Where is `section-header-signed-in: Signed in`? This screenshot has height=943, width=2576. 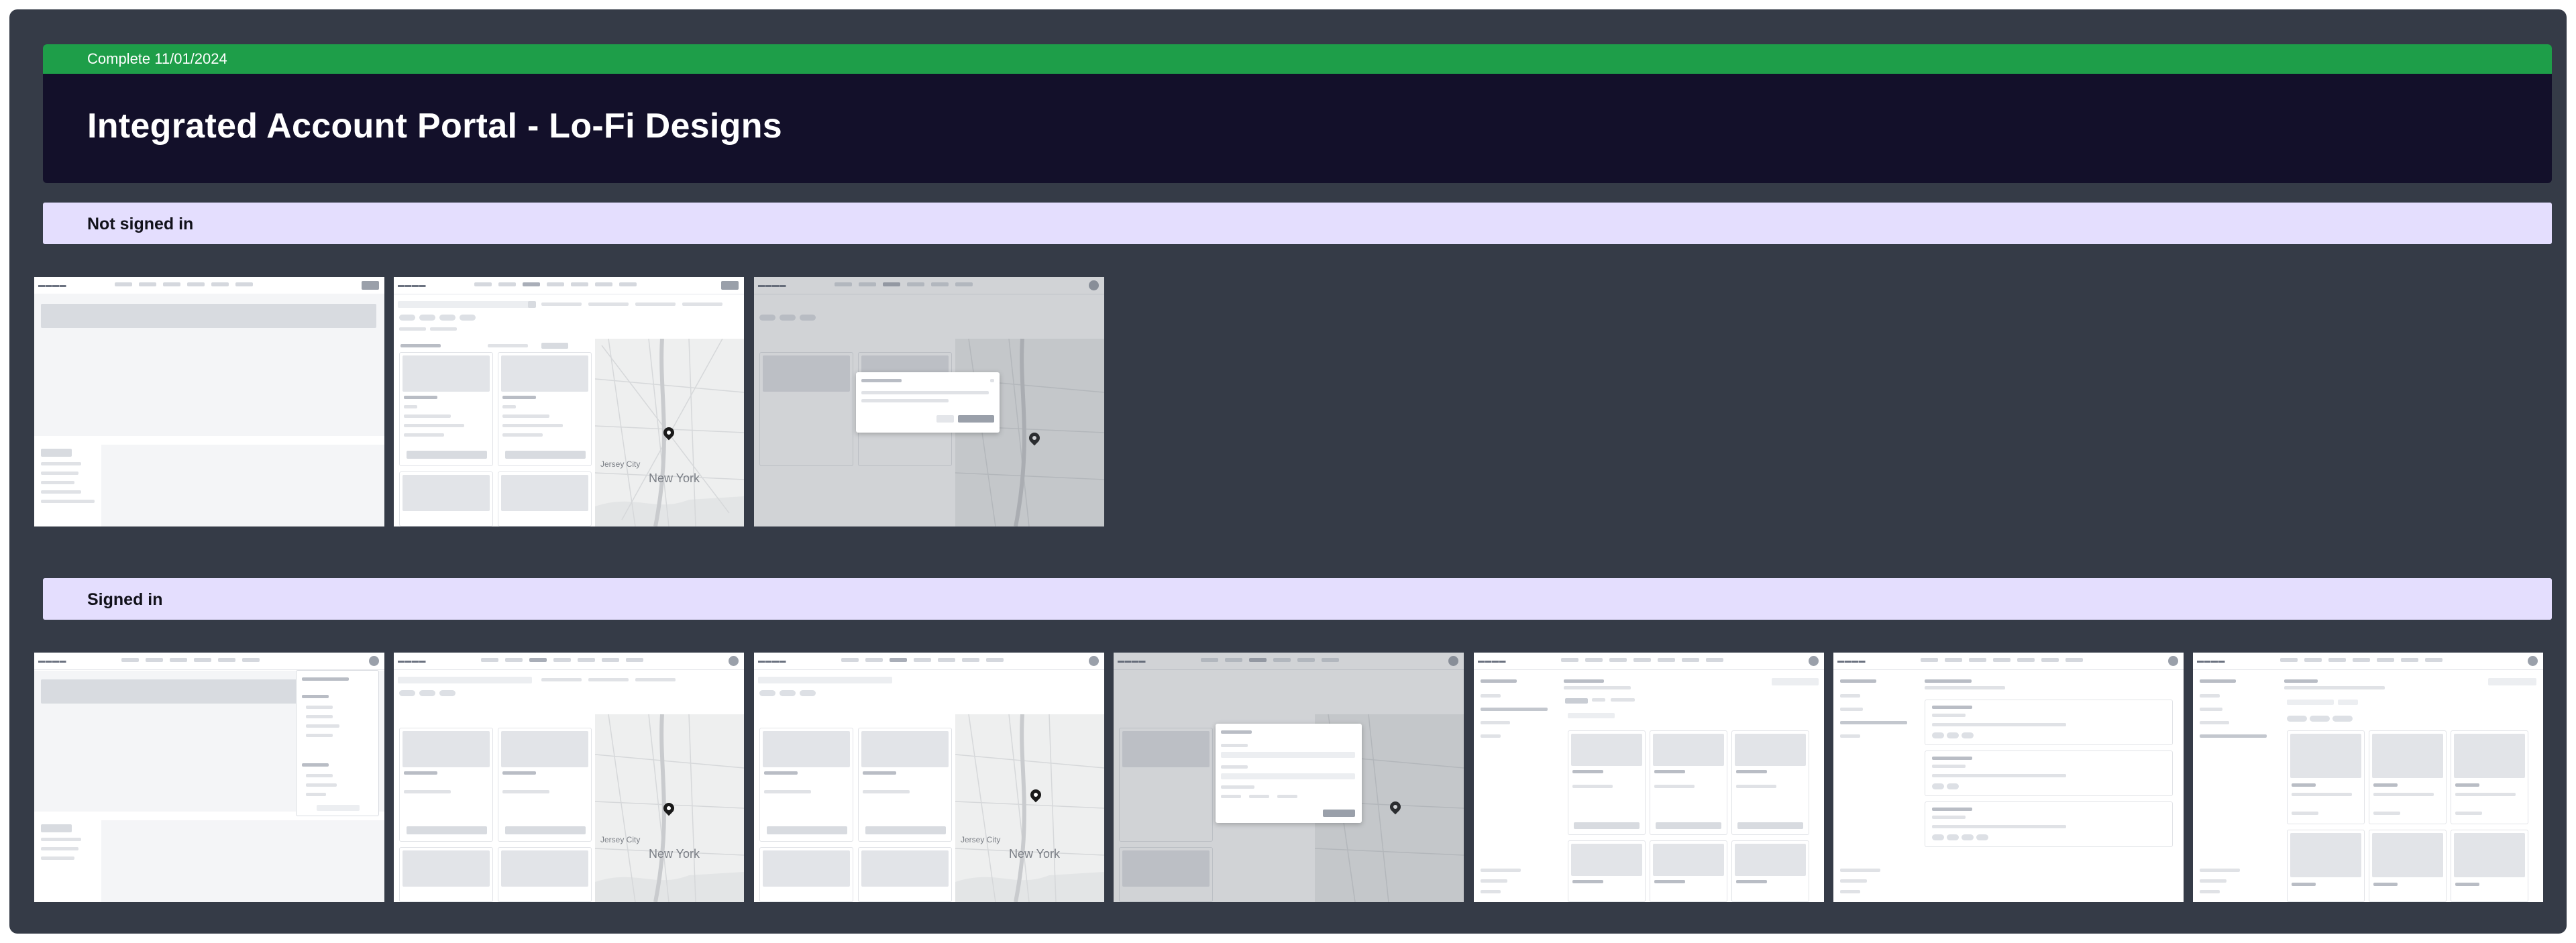
section-header-signed-in: Signed in is located at coordinates (1297, 599).